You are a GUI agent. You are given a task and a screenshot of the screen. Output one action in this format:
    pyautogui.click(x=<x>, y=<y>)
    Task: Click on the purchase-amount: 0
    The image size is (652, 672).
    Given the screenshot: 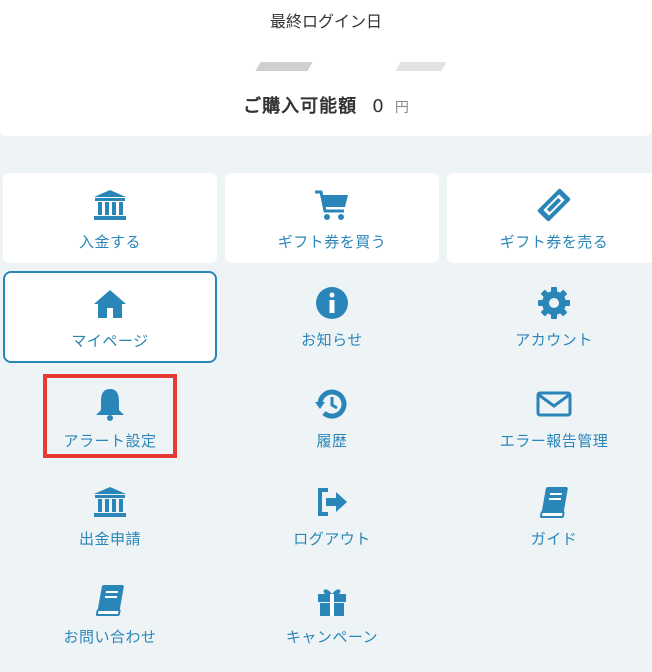 What is the action you would take?
    pyautogui.click(x=378, y=106)
    